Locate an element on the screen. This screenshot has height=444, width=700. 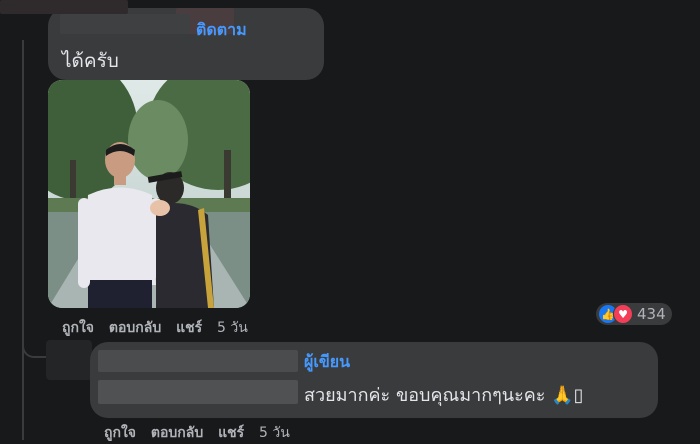
author-badge: ผู้เขียน is located at coordinates (327, 361).